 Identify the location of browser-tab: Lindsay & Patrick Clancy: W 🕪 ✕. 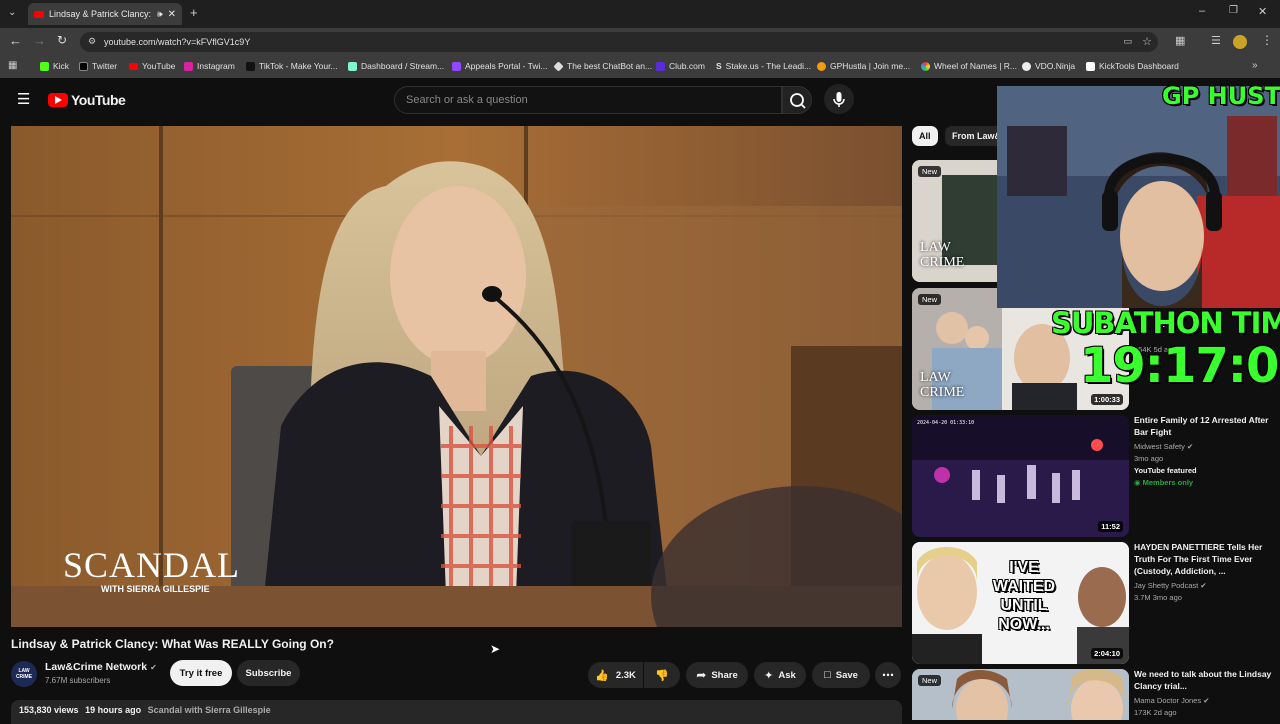
(105, 14).